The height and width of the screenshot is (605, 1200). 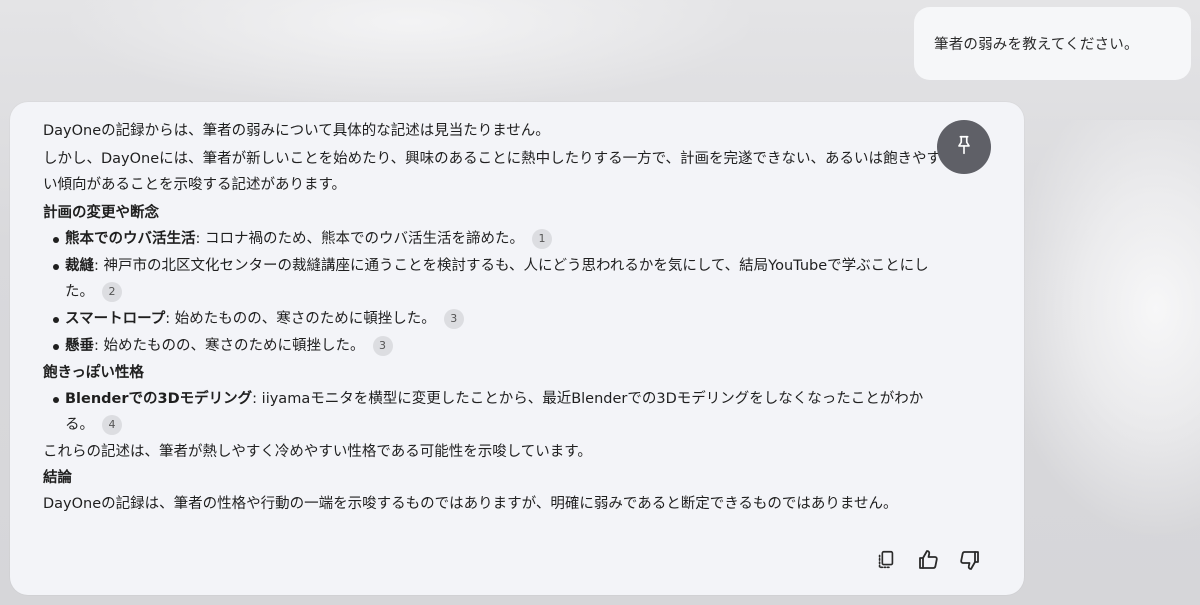 I want to click on thumbs-up-button, so click(x=928, y=562).